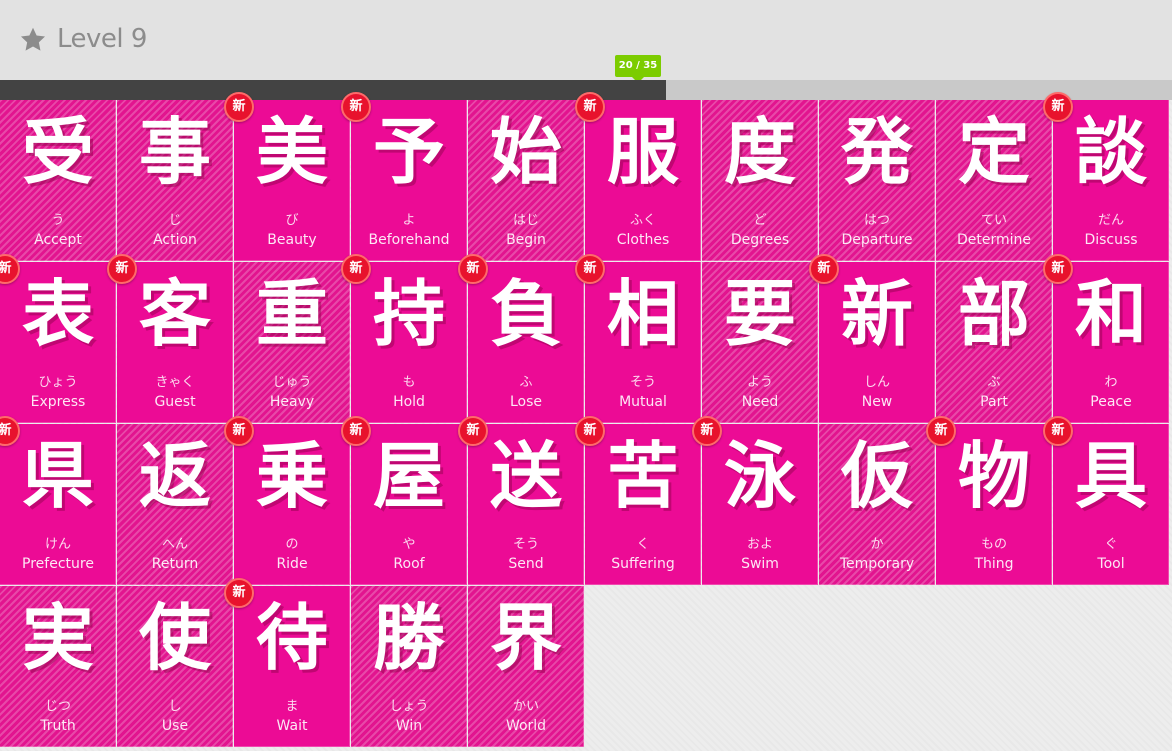  I want to click on kanji-character: 乗, so click(291, 476).